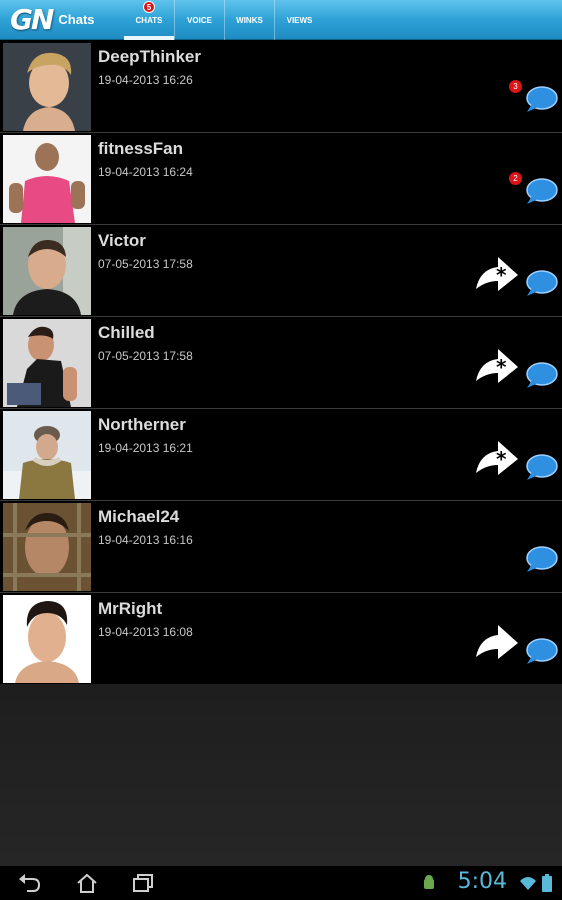 The image size is (562, 900). I want to click on chat-row: MrRight 19-04-2013 16:08, so click(281, 639).